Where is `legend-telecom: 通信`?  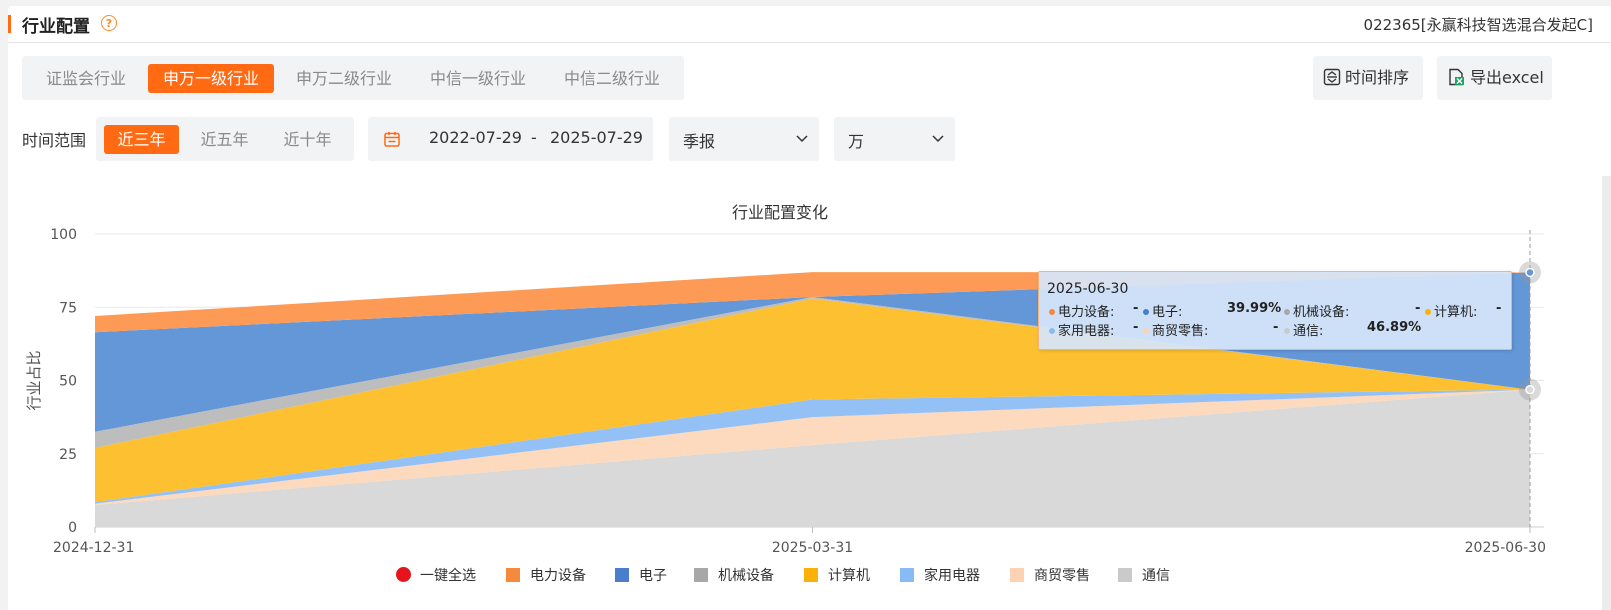 legend-telecom: 通信 is located at coordinates (1144, 575).